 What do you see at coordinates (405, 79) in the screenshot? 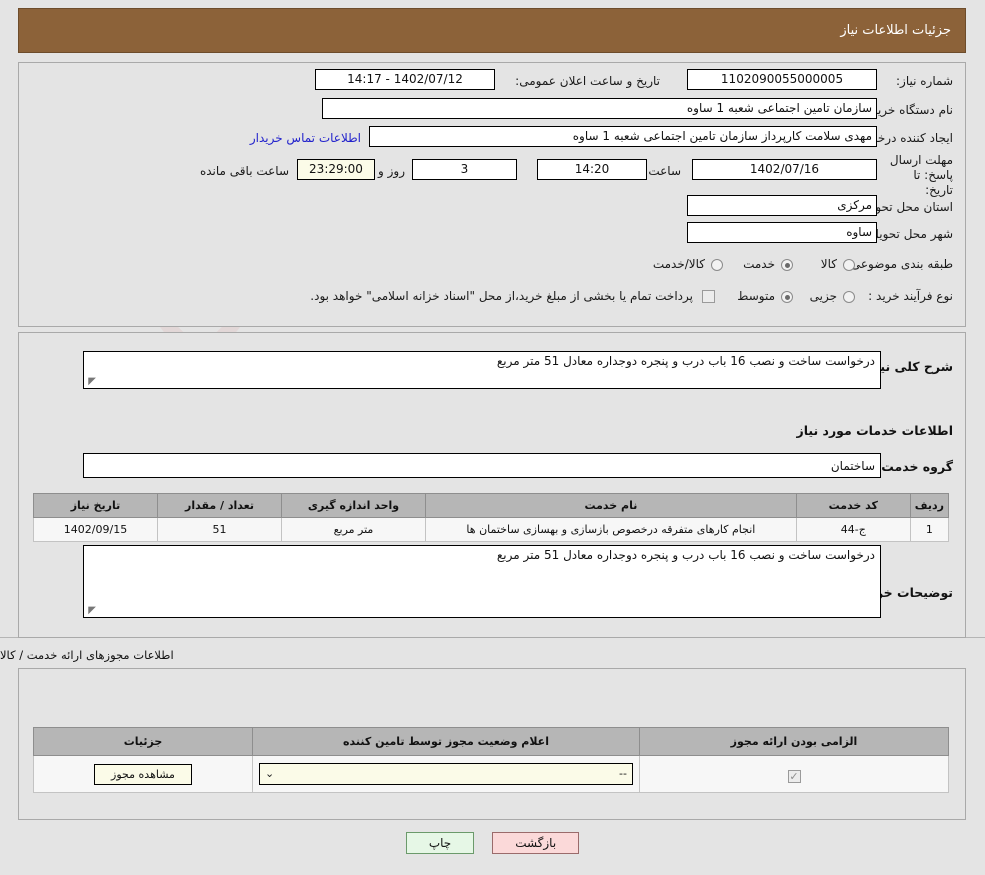
I see `announce-datetime-value: 1402/07/12 - 14:17` at bounding box center [405, 79].